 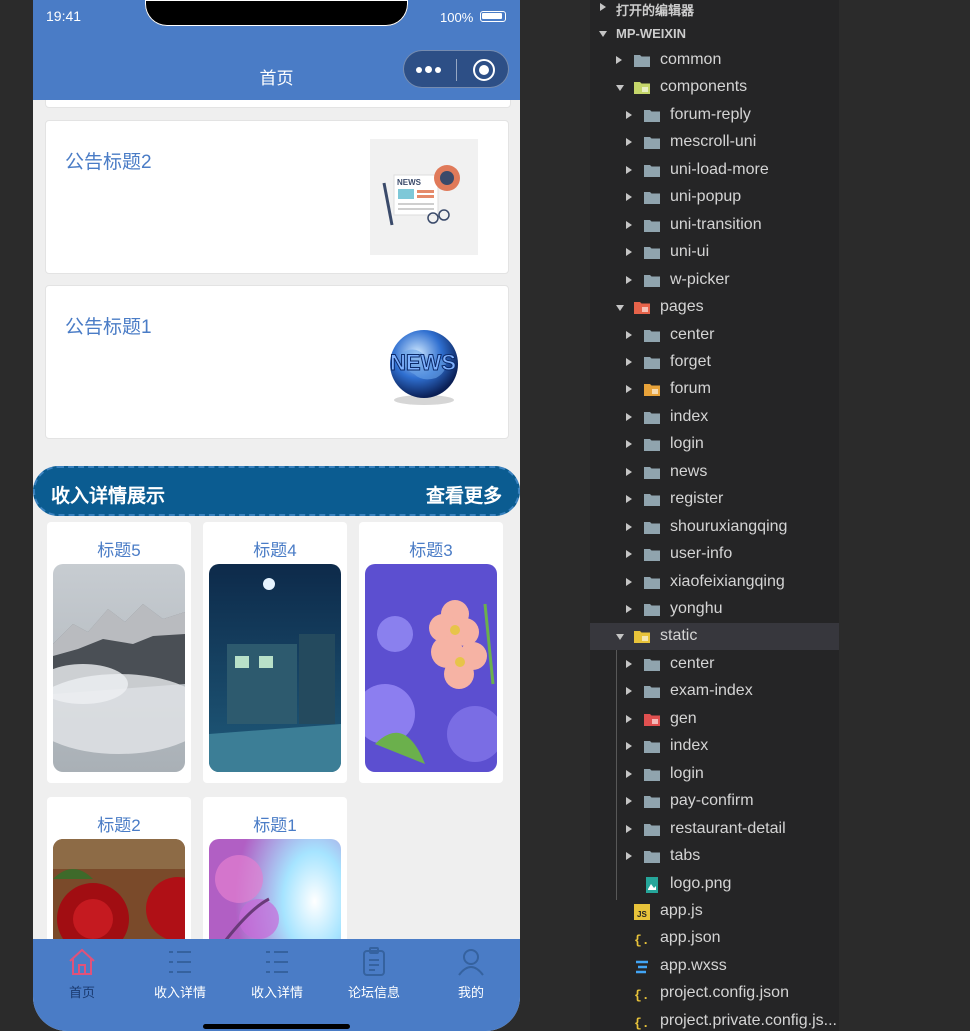 I want to click on tree-folder: uni-popup, so click(x=714, y=197).